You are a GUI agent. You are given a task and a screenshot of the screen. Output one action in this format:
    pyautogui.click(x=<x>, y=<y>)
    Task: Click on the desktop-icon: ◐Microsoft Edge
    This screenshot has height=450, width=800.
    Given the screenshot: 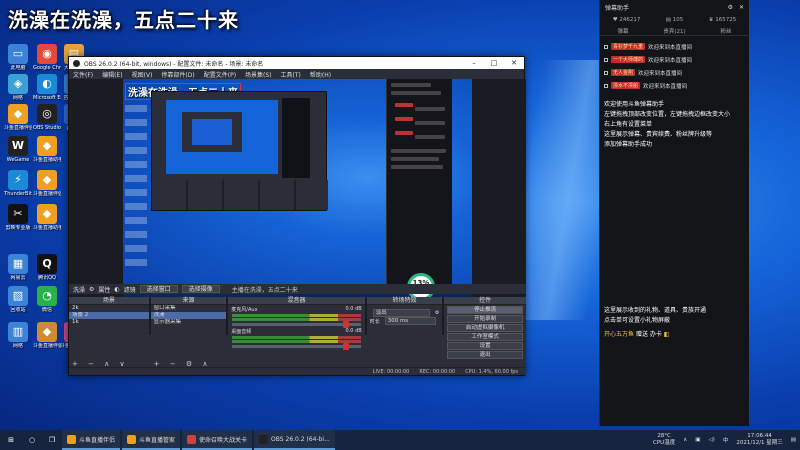 What is the action you would take?
    pyautogui.click(x=47, y=87)
    